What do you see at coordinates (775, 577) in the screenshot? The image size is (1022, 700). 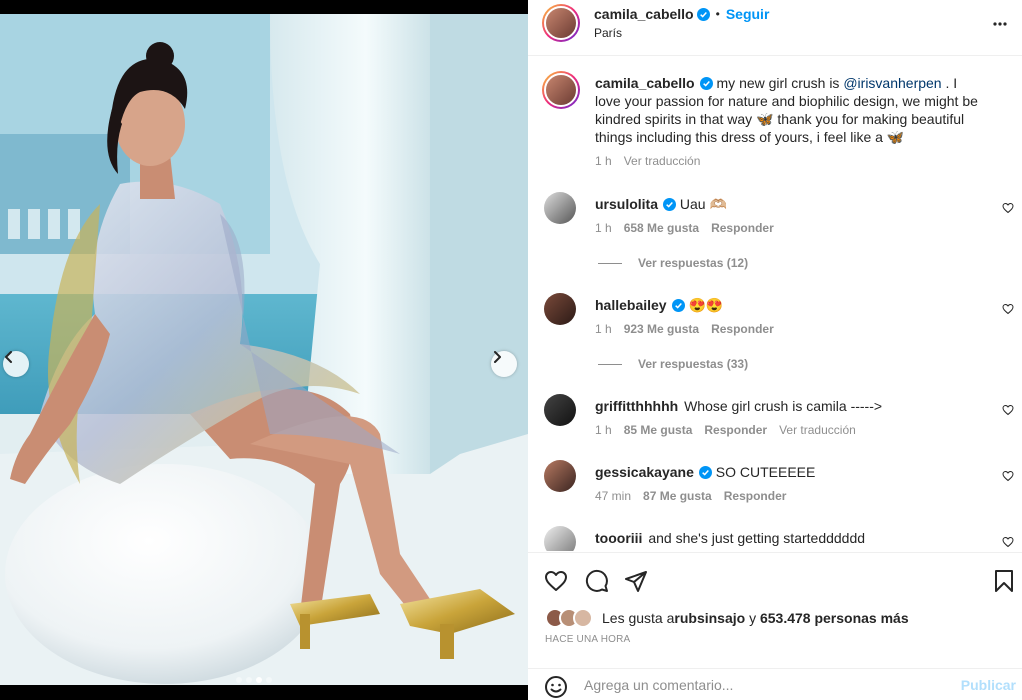 I see `post-actions` at bounding box center [775, 577].